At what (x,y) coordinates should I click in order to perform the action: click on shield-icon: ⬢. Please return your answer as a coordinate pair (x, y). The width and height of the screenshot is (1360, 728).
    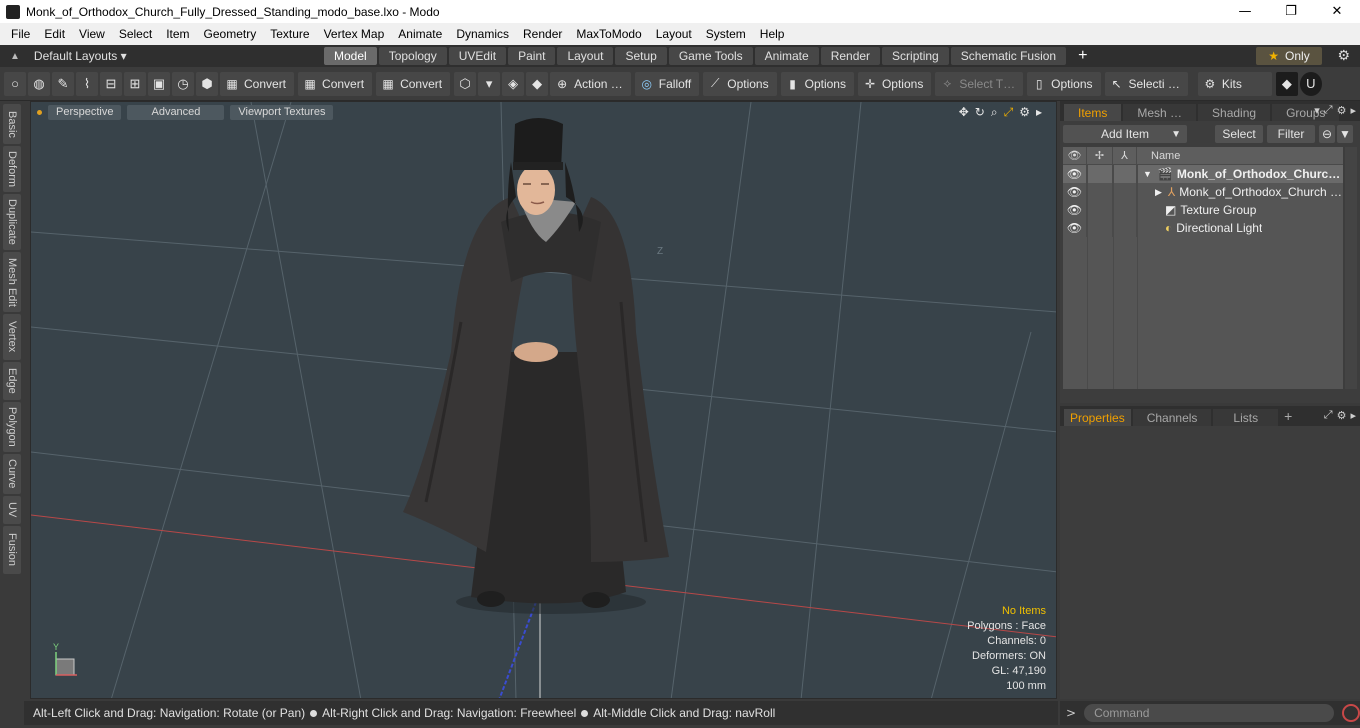
    Looking at the image, I should click on (207, 83).